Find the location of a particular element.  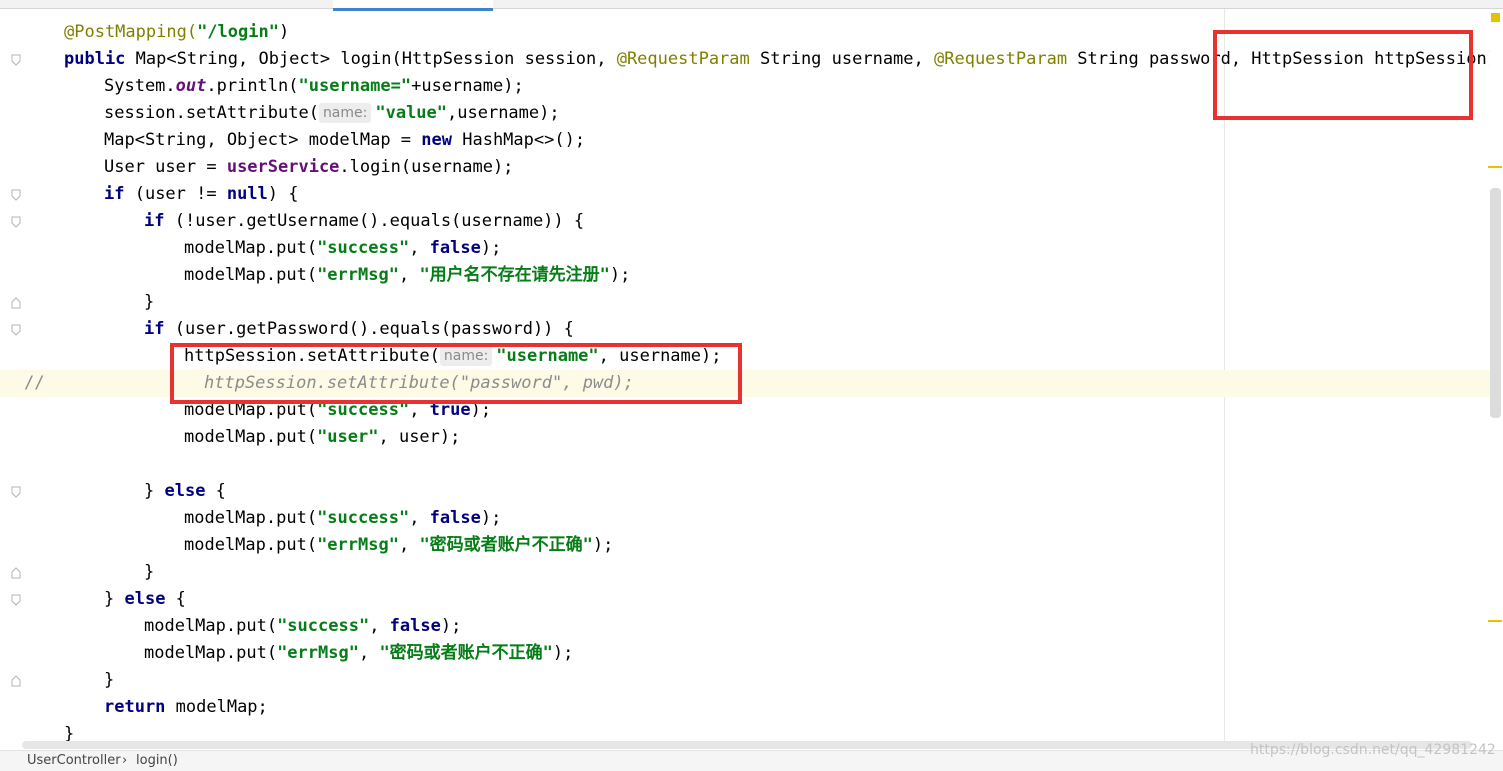

code-token: (user.getPassword().equals(password)) { is located at coordinates (369, 329).